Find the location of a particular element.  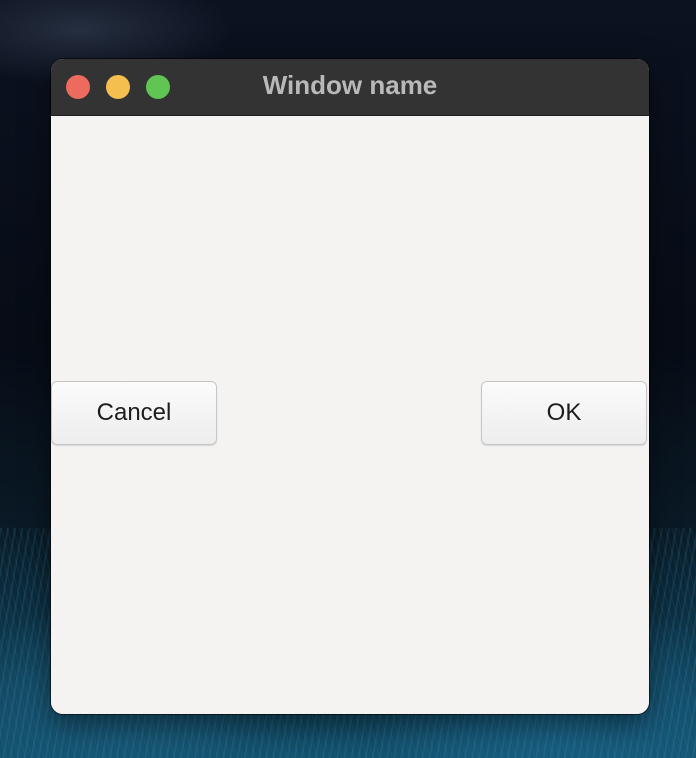

window-title: Window name is located at coordinates (350, 85).